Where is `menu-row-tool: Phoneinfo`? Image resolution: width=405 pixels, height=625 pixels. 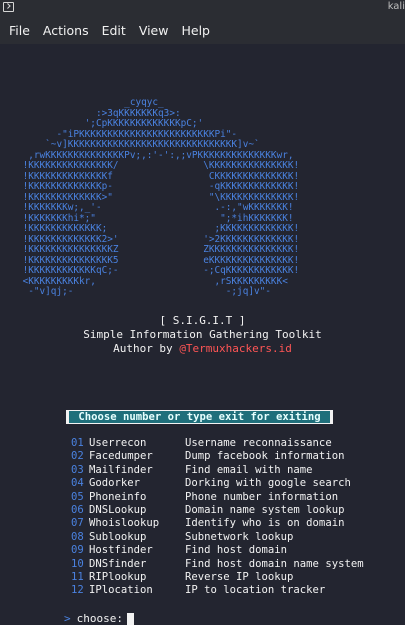 menu-row-tool: Phoneinfo is located at coordinates (118, 496).